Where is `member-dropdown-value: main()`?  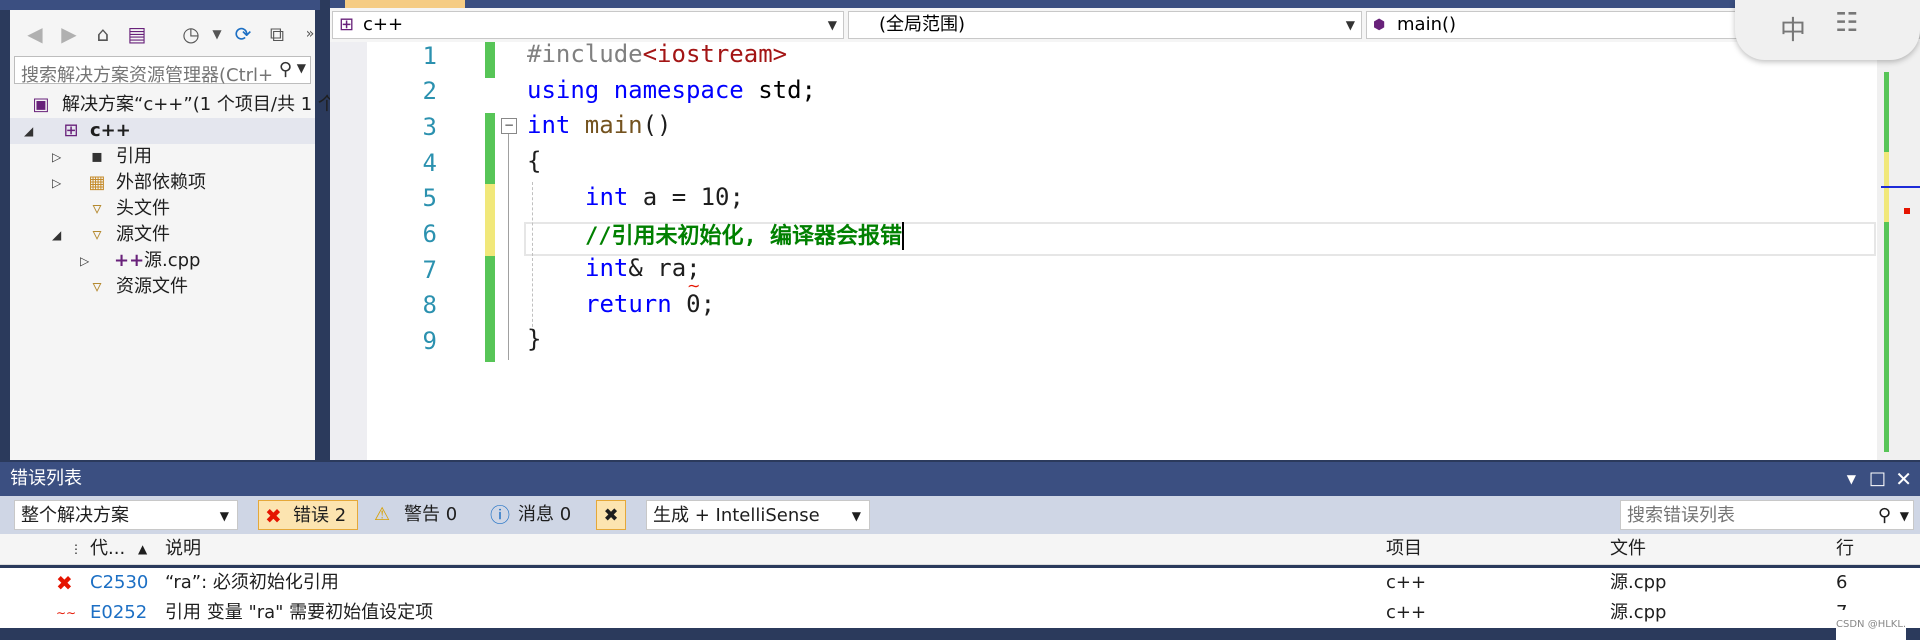
member-dropdown-value: main() is located at coordinates (1427, 24).